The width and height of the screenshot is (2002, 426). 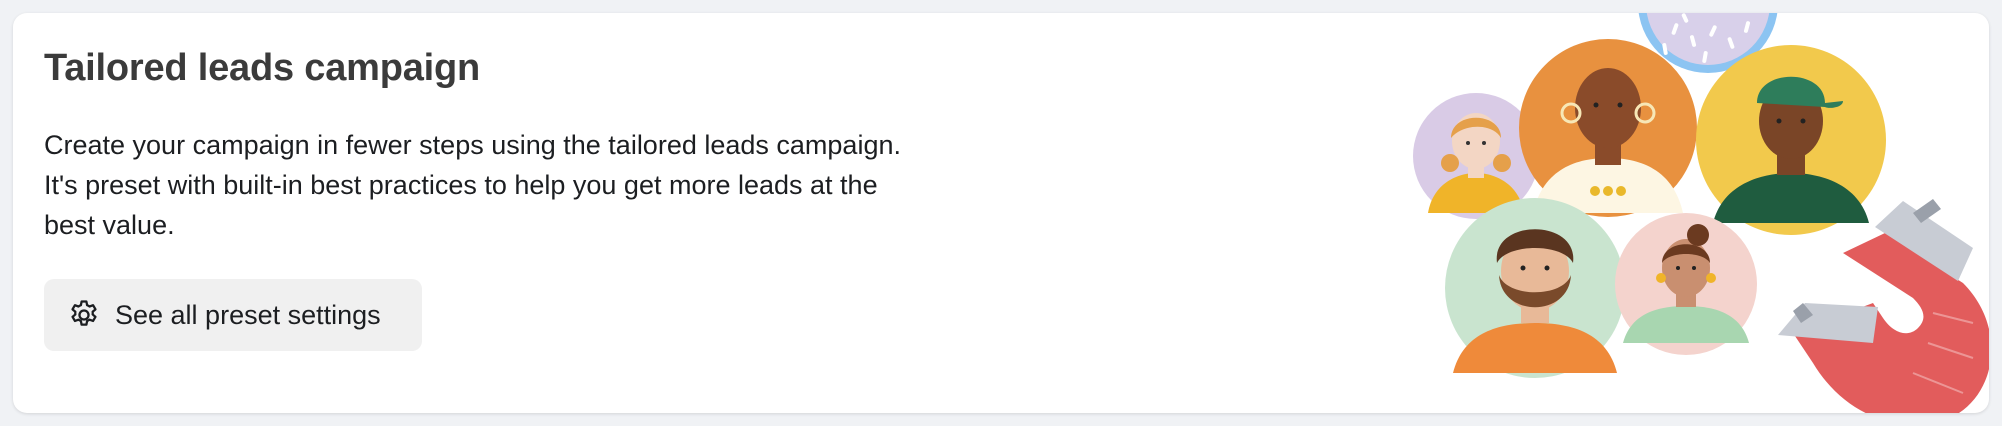 What do you see at coordinates (1686, 284) in the screenshot?
I see `person-avatar-pink` at bounding box center [1686, 284].